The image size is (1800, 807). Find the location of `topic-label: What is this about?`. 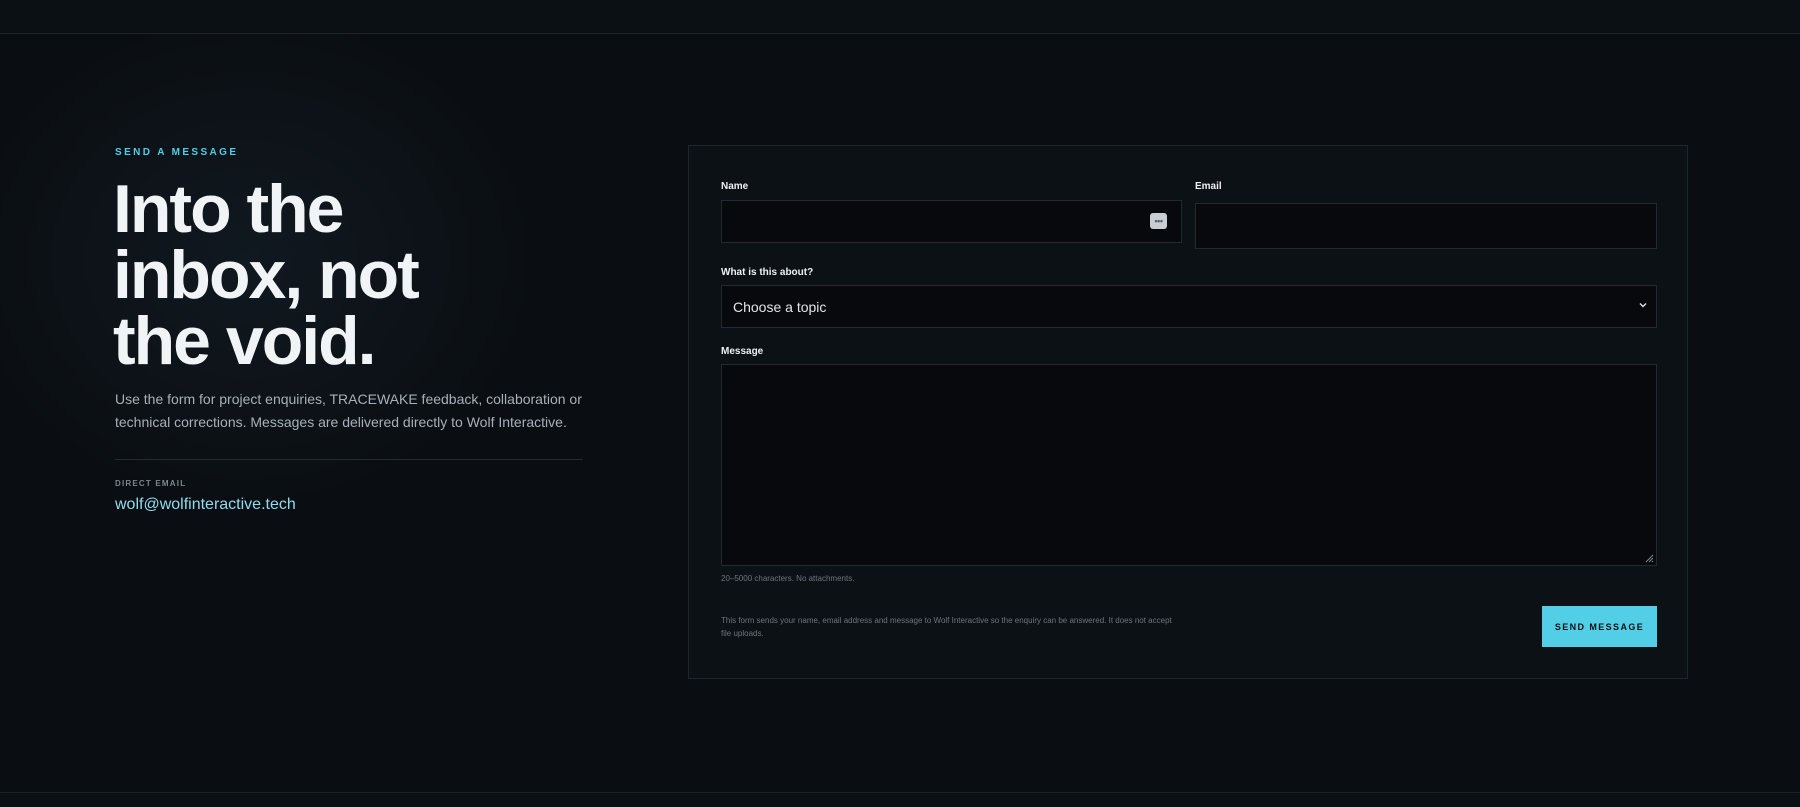

topic-label: What is this about? is located at coordinates (767, 272).